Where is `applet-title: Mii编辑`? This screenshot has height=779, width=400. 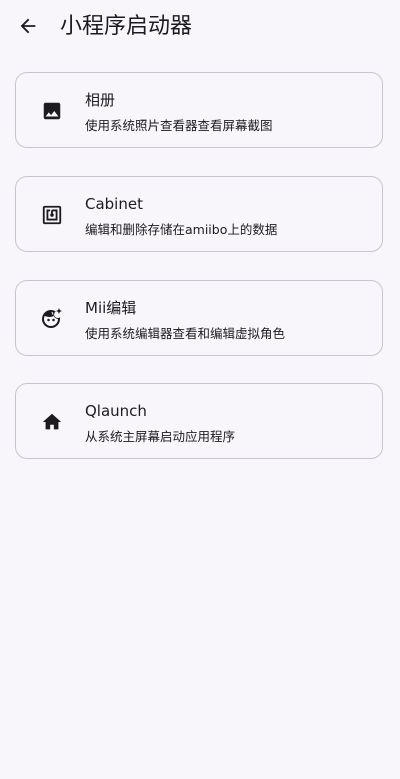
applet-title: Mii编辑 is located at coordinates (111, 308).